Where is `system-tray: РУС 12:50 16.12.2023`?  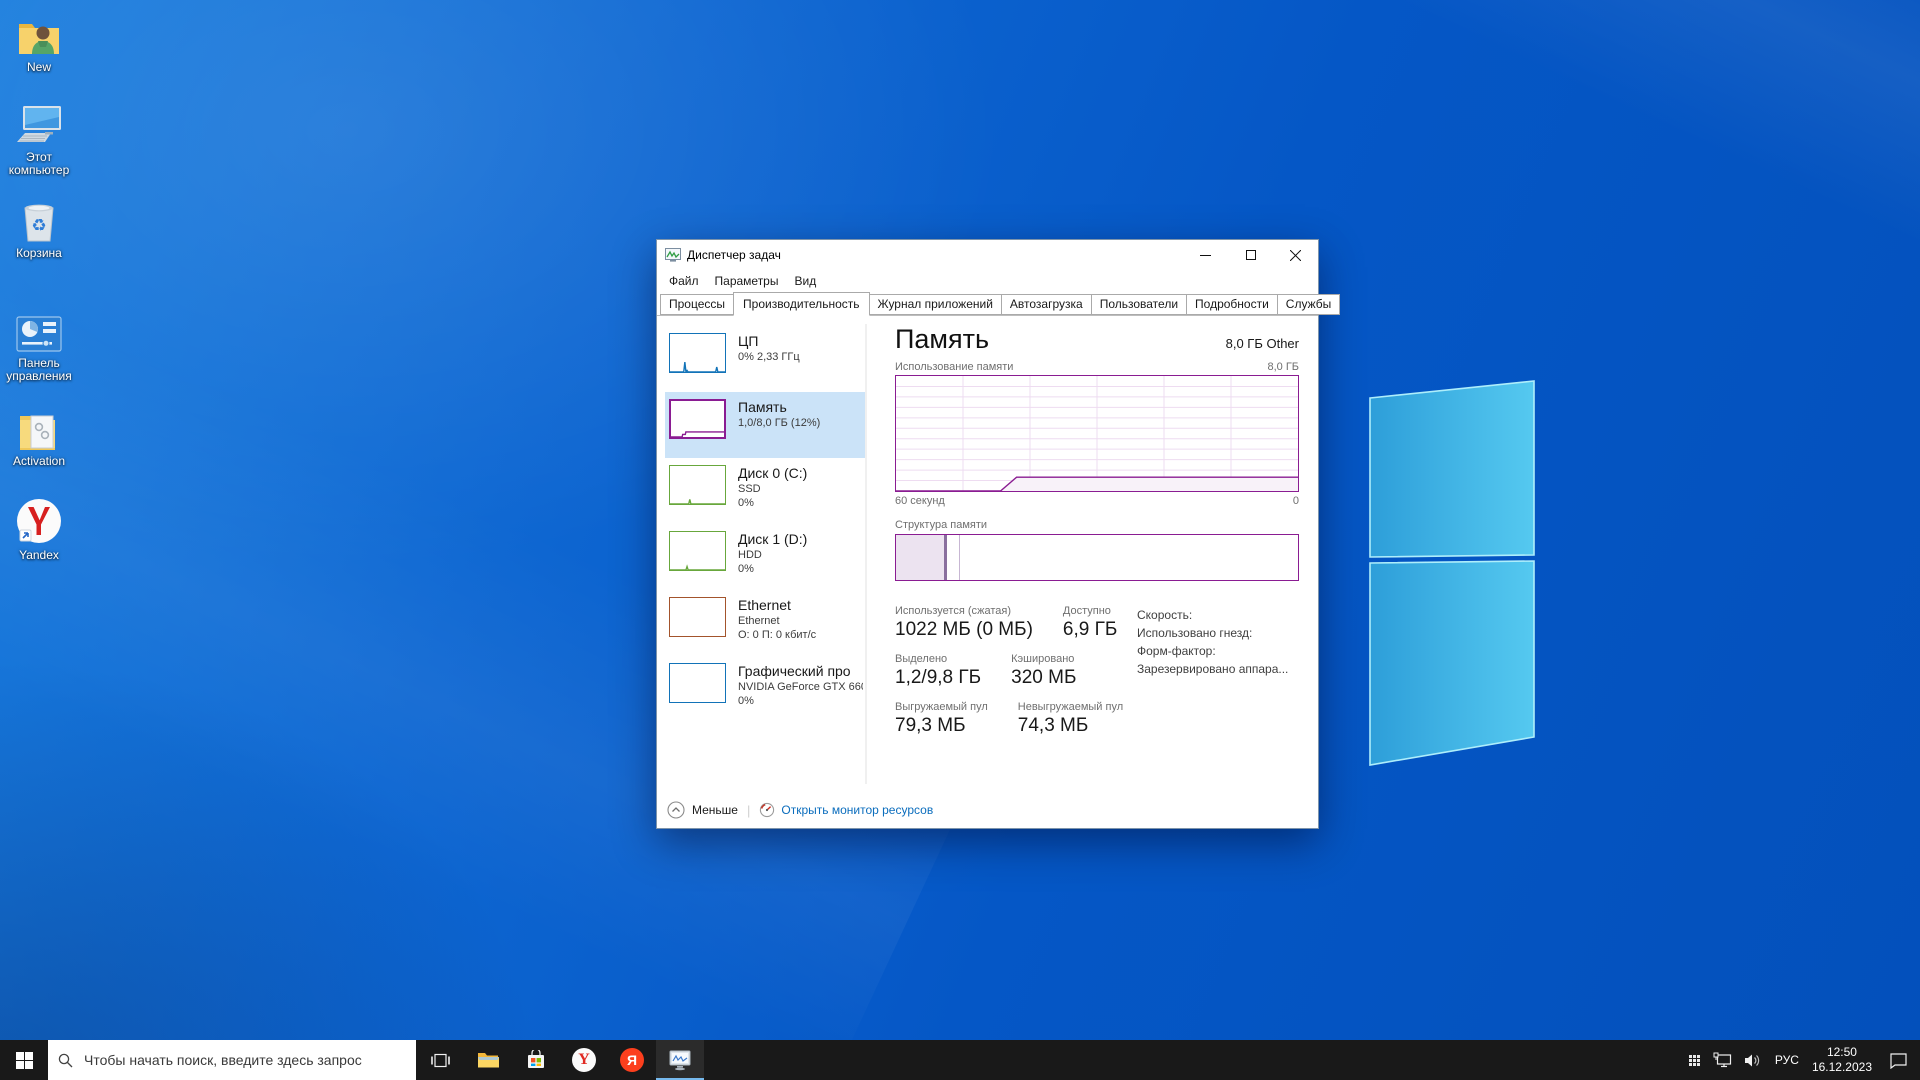 system-tray: РУС 12:50 16.12.2023 is located at coordinates (1803, 1060).